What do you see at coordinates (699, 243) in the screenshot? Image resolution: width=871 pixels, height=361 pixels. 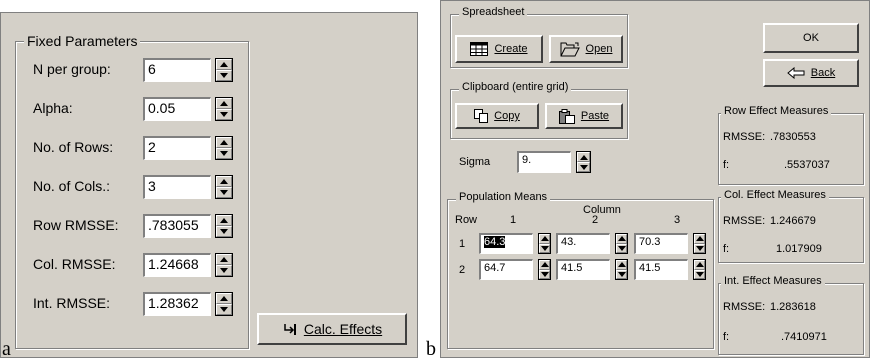 I see `mean-r1-c3-spinner` at bounding box center [699, 243].